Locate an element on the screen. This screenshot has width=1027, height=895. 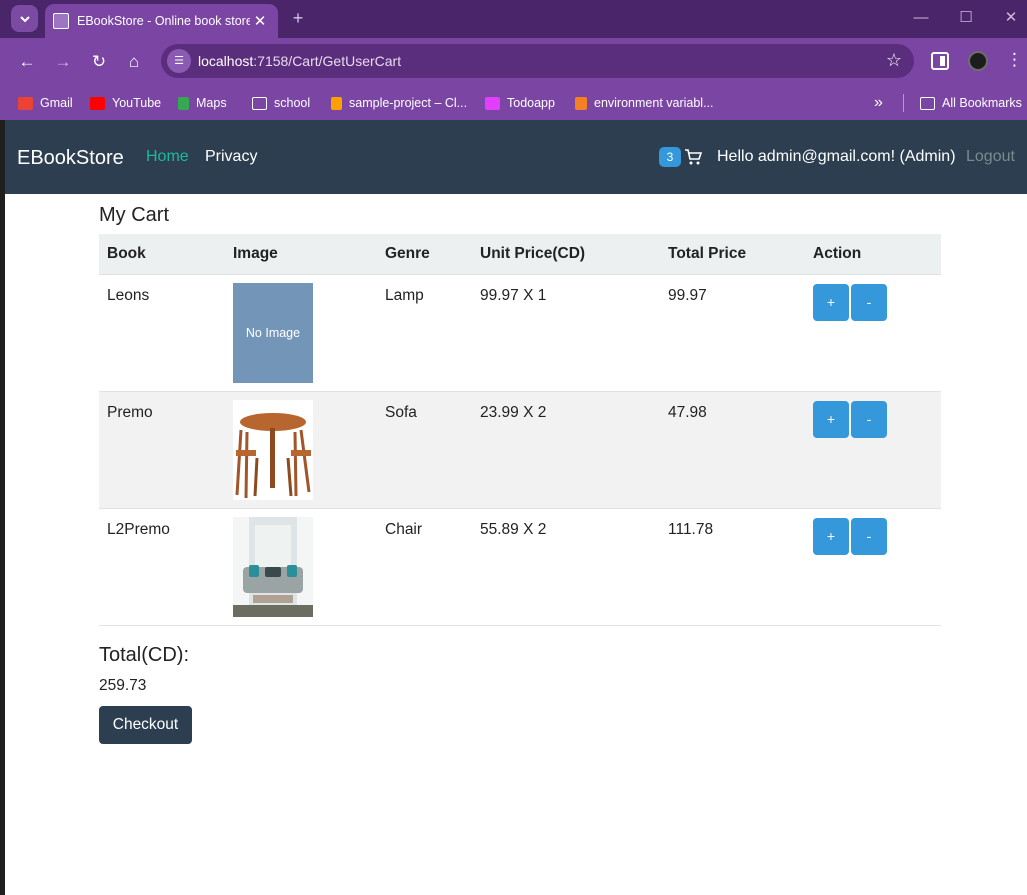
tab-close-icon: ✕ is located at coordinates (260, 21).